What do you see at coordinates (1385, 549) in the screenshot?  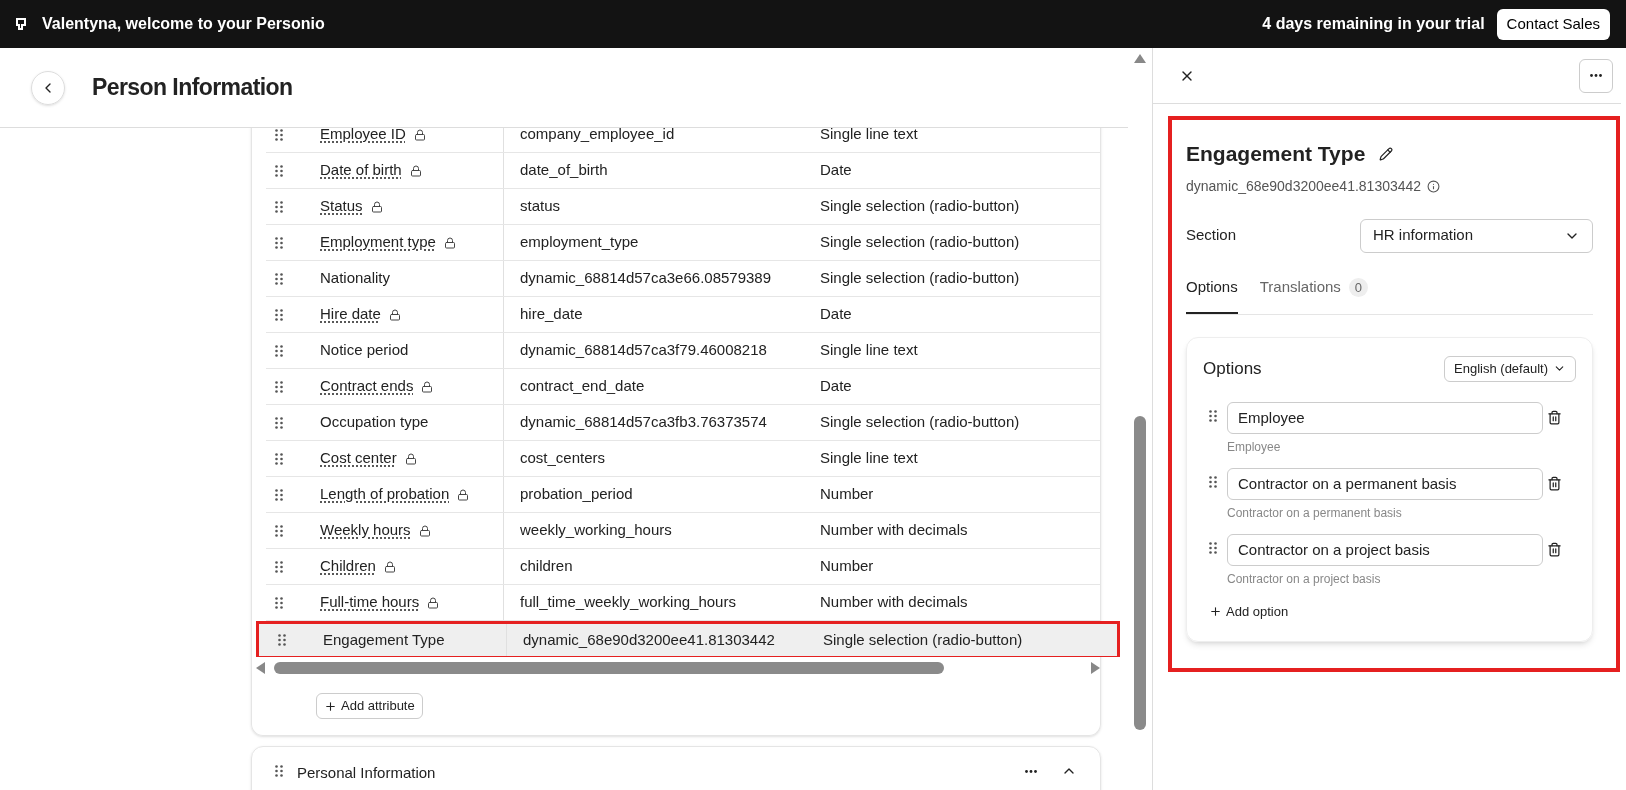 I see `option-field: Contractor on a project basis` at bounding box center [1385, 549].